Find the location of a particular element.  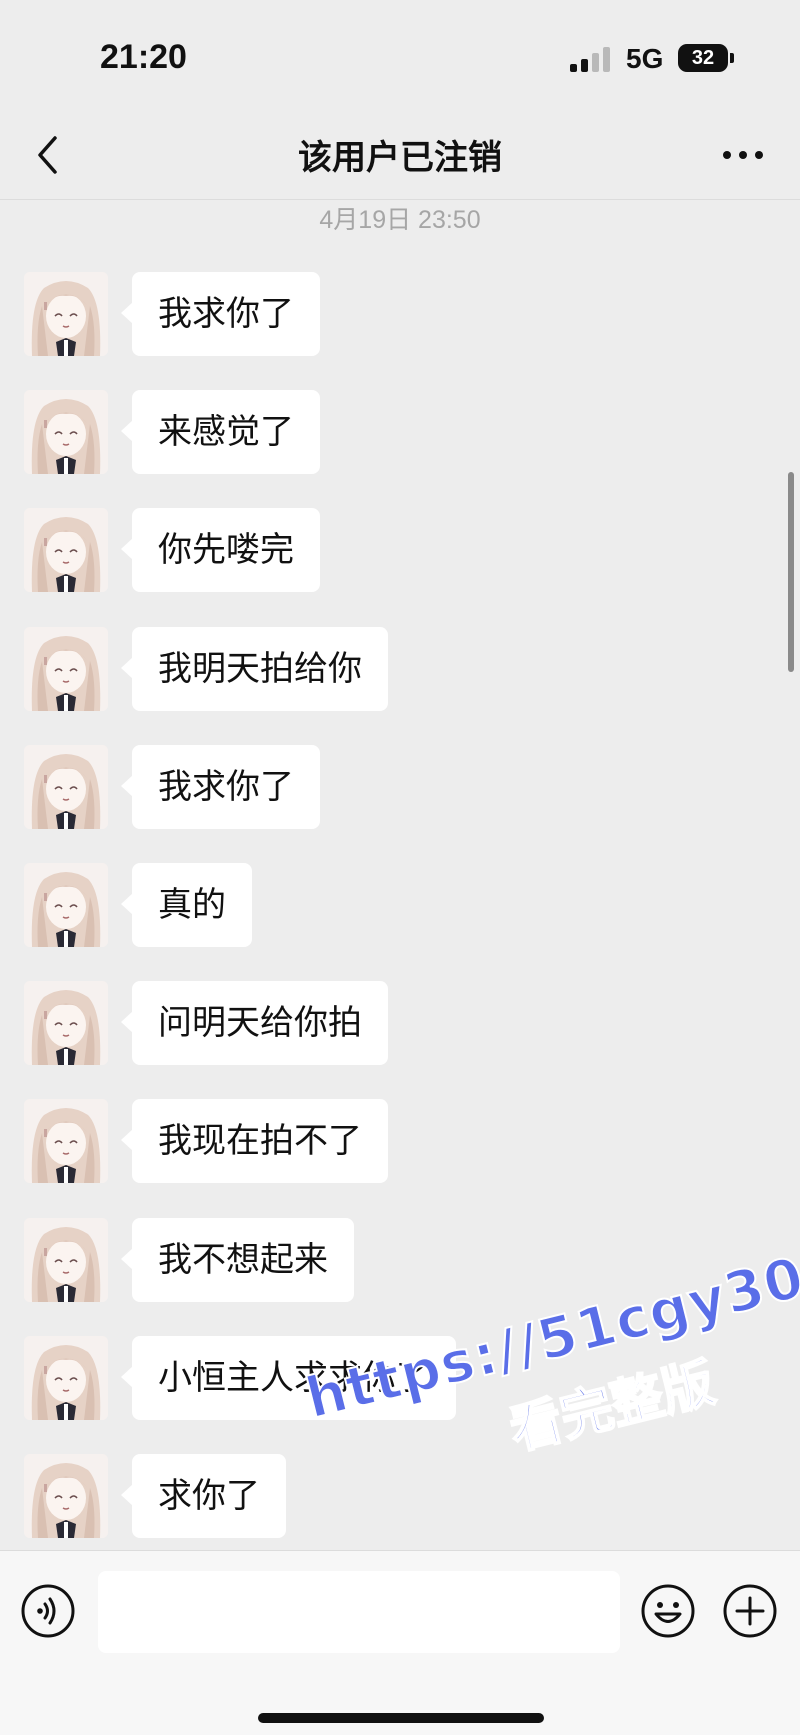

input-bar is located at coordinates (400, 1642).